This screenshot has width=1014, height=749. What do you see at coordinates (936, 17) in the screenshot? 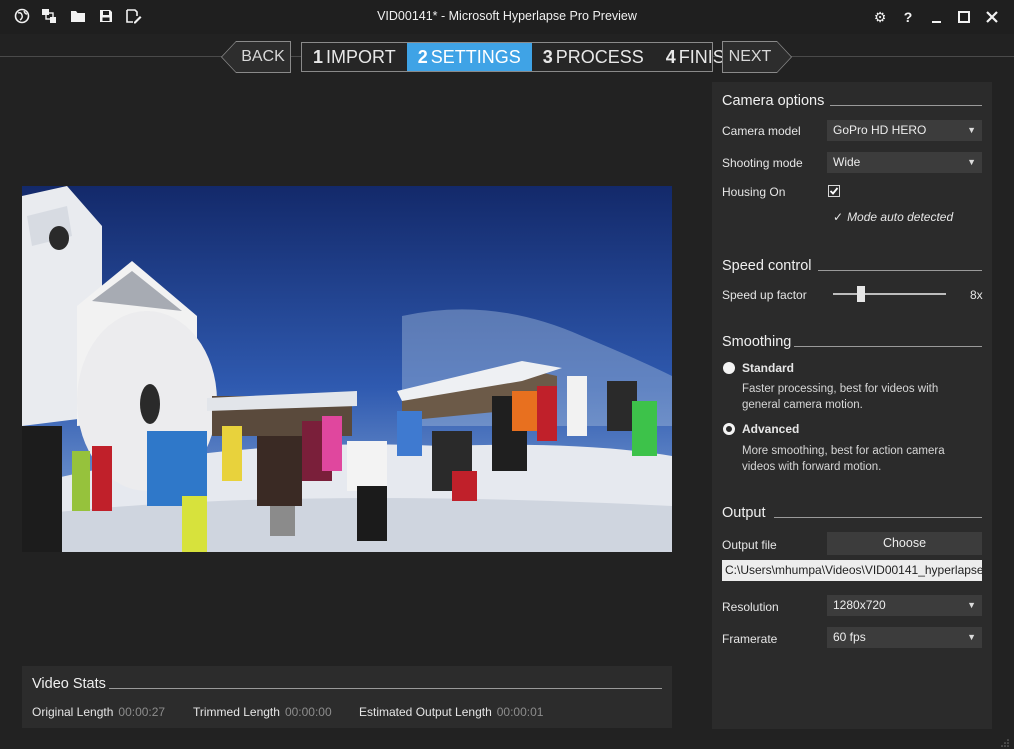
I see `minimize-icon` at bounding box center [936, 17].